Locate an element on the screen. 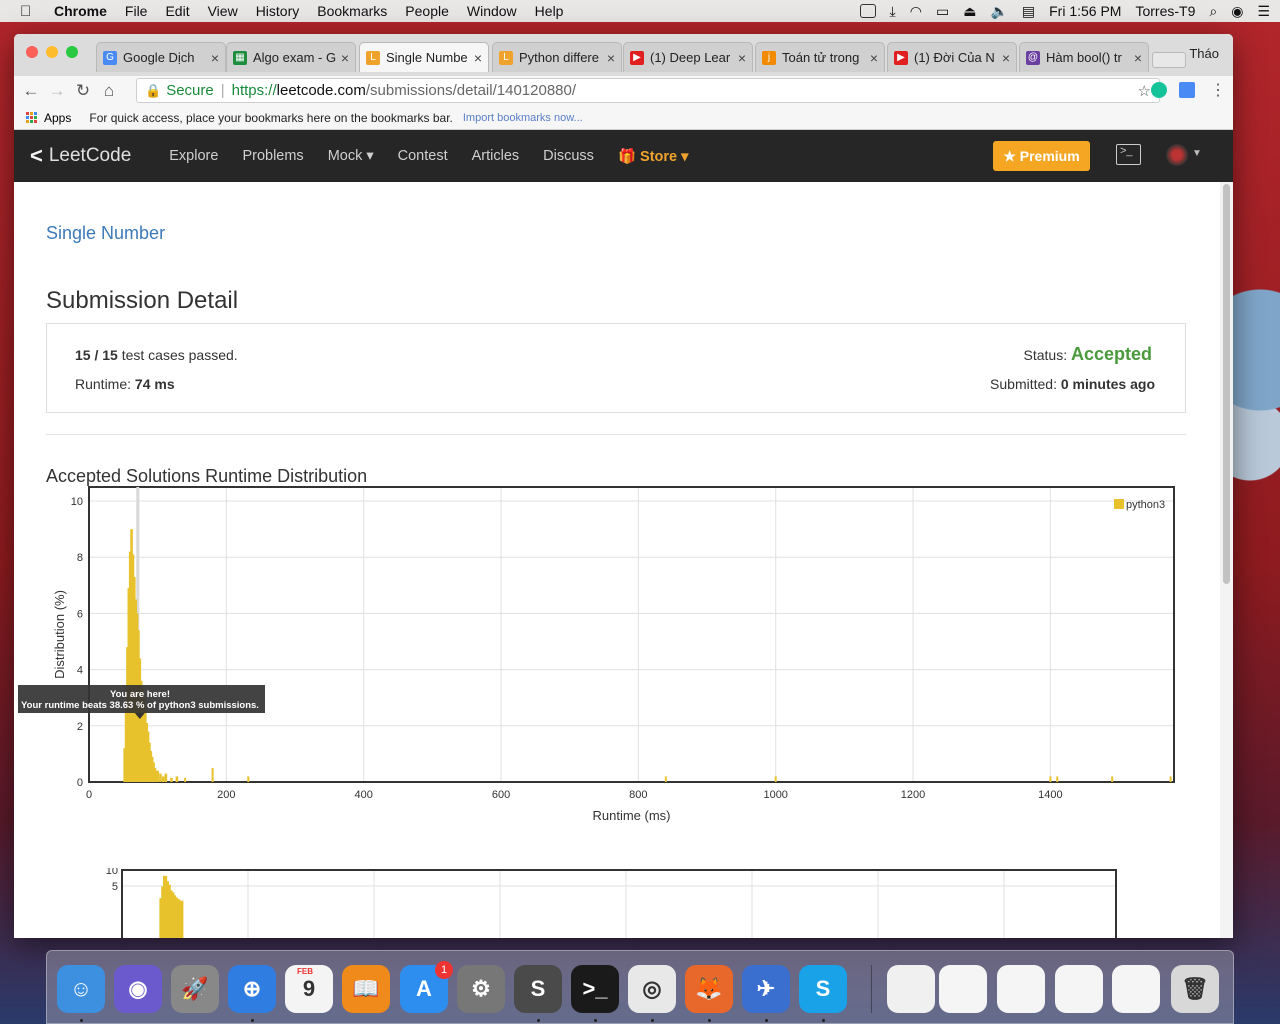  siri-menu-icon: ◉ is located at coordinates (1237, 11).